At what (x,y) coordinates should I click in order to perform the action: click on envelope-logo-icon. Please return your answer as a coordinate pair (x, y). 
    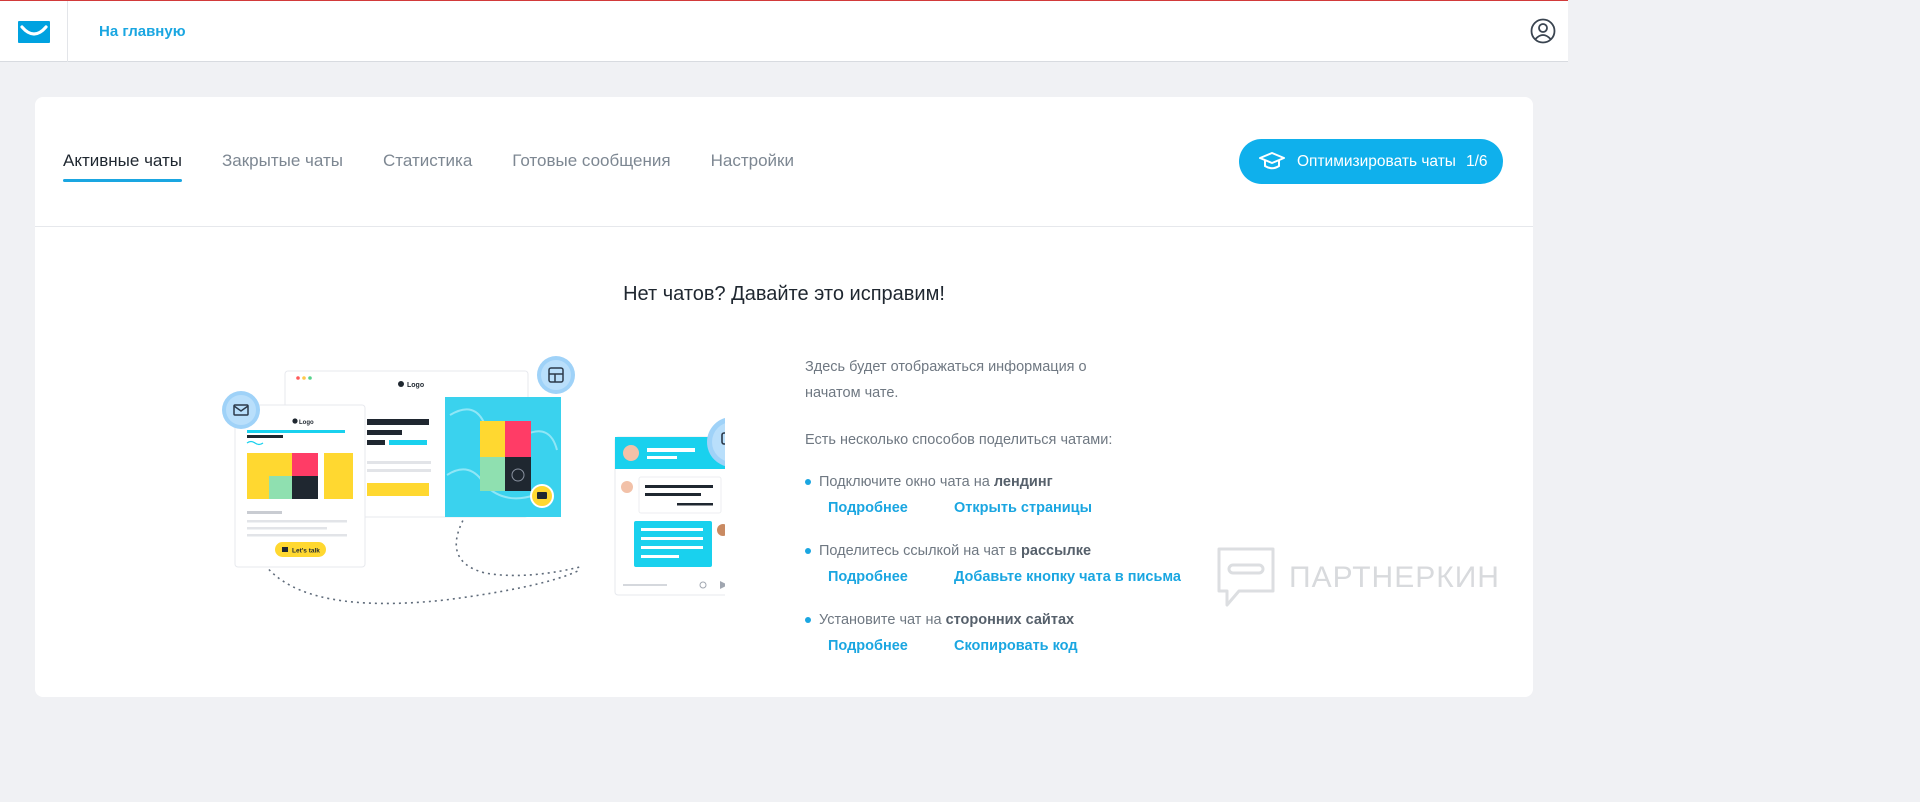
    Looking at the image, I should click on (33, 31).